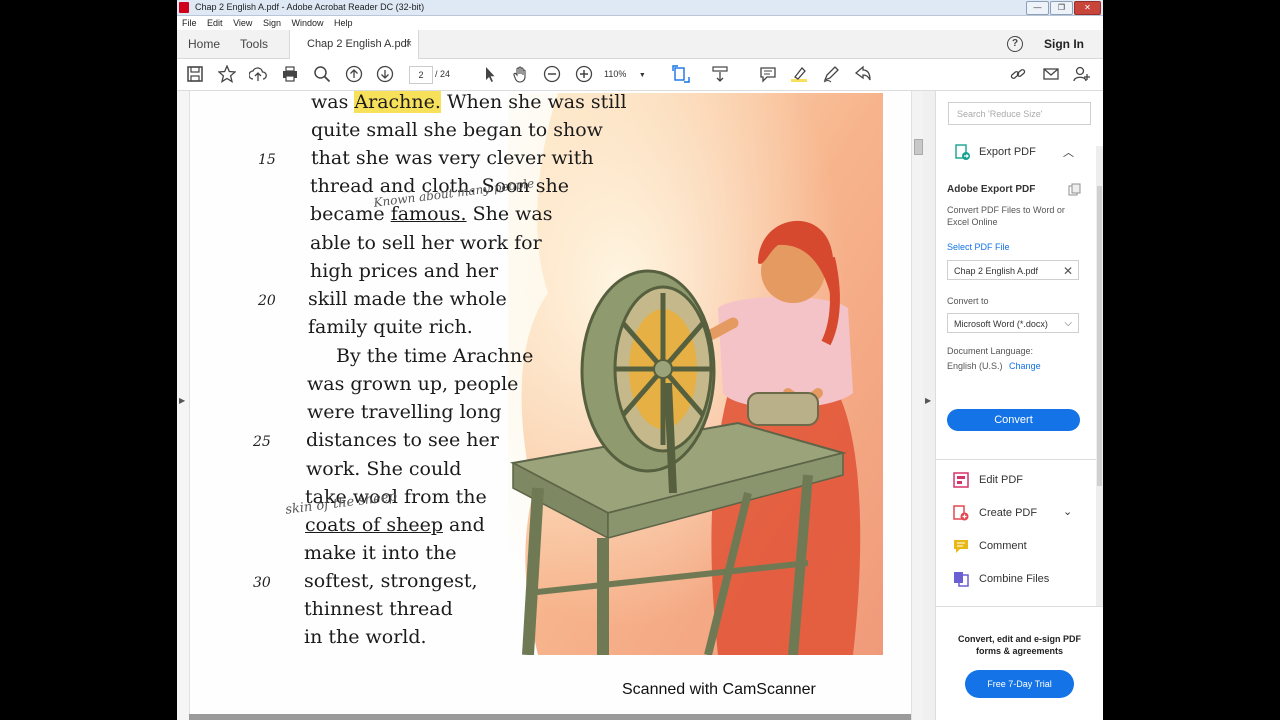 The image size is (1280, 720). I want to click on convert-button: Convert, so click(1013, 420).